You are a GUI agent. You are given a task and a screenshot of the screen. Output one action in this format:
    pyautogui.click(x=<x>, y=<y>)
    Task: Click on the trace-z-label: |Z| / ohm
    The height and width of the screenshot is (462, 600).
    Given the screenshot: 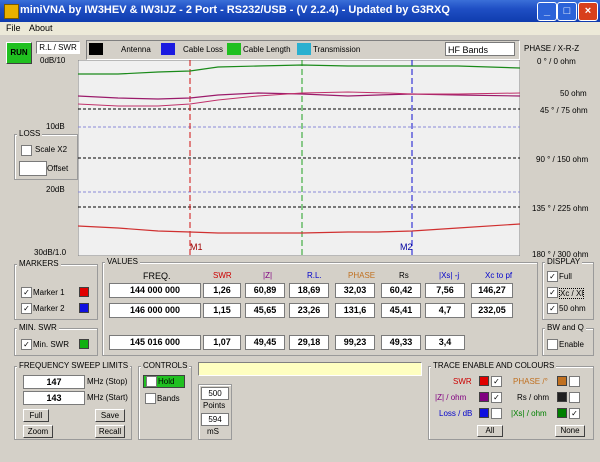 What is the action you would take?
    pyautogui.click(x=451, y=397)
    